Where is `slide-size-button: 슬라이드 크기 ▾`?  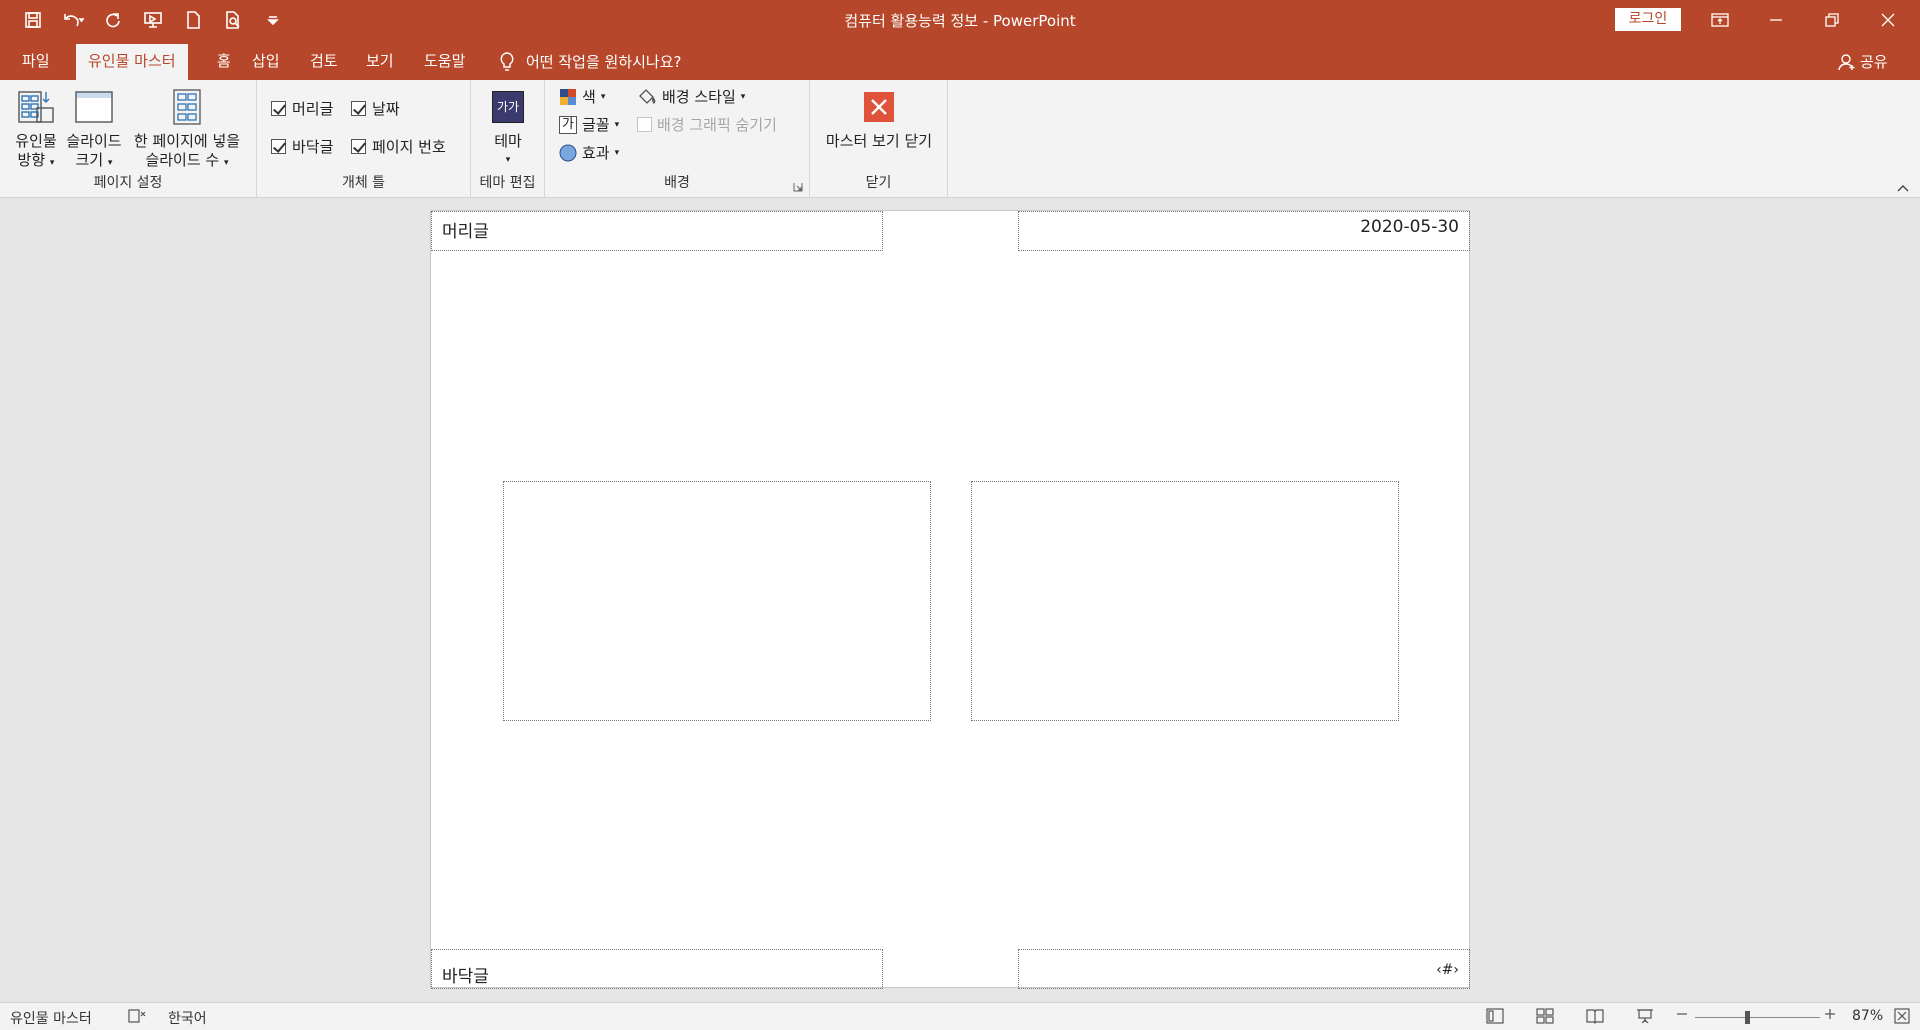
slide-size-button: 슬라이드 크기 ▾ is located at coordinates (94, 130).